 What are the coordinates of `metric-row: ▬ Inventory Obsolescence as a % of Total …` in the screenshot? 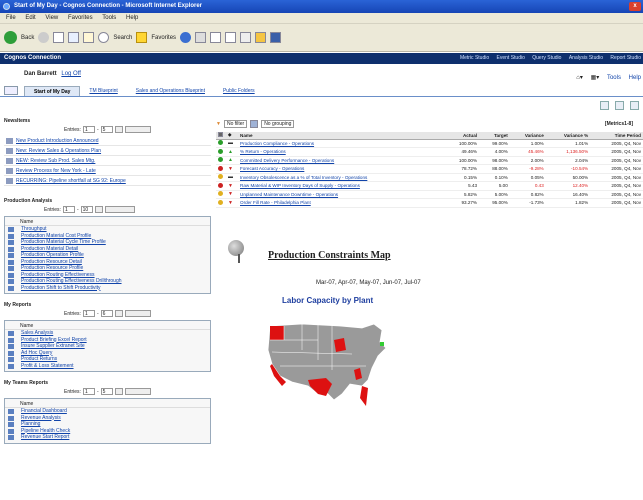 It's located at (429, 177).